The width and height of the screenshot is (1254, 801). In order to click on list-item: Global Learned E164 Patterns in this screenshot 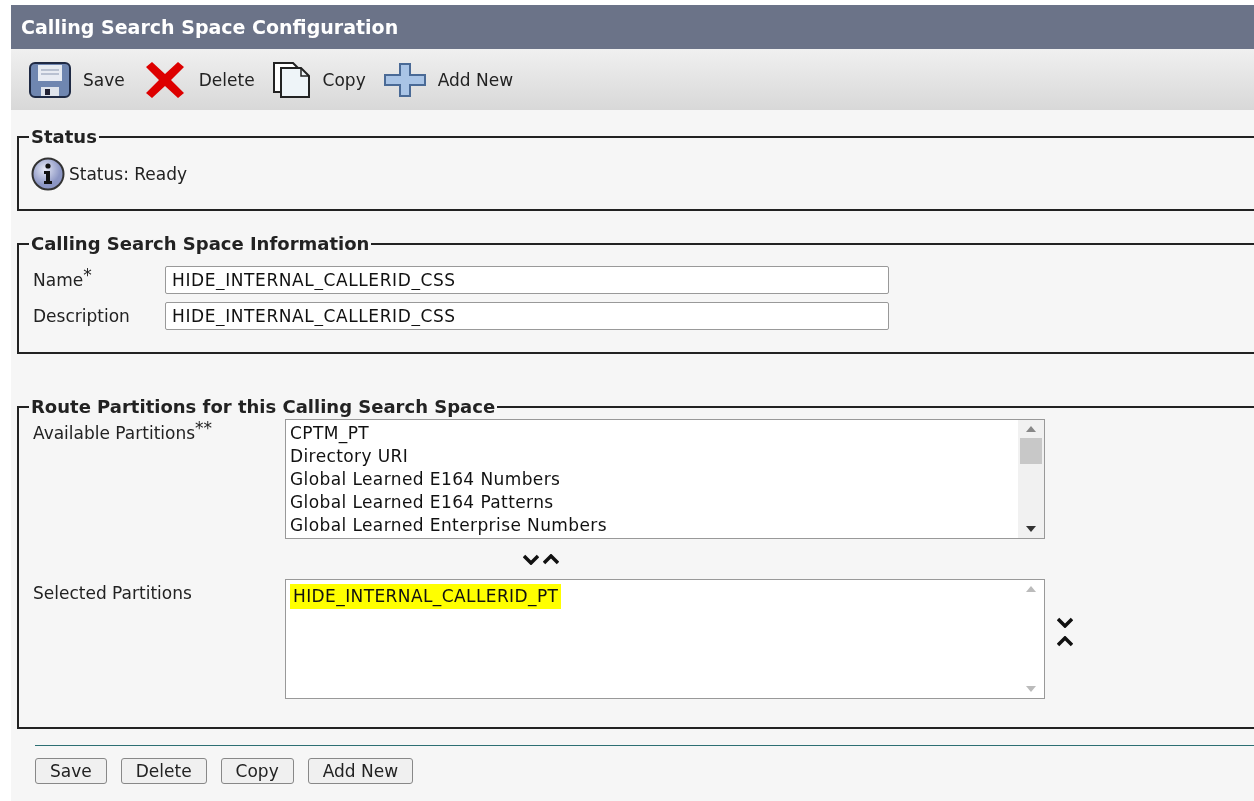, I will do `click(422, 502)`.